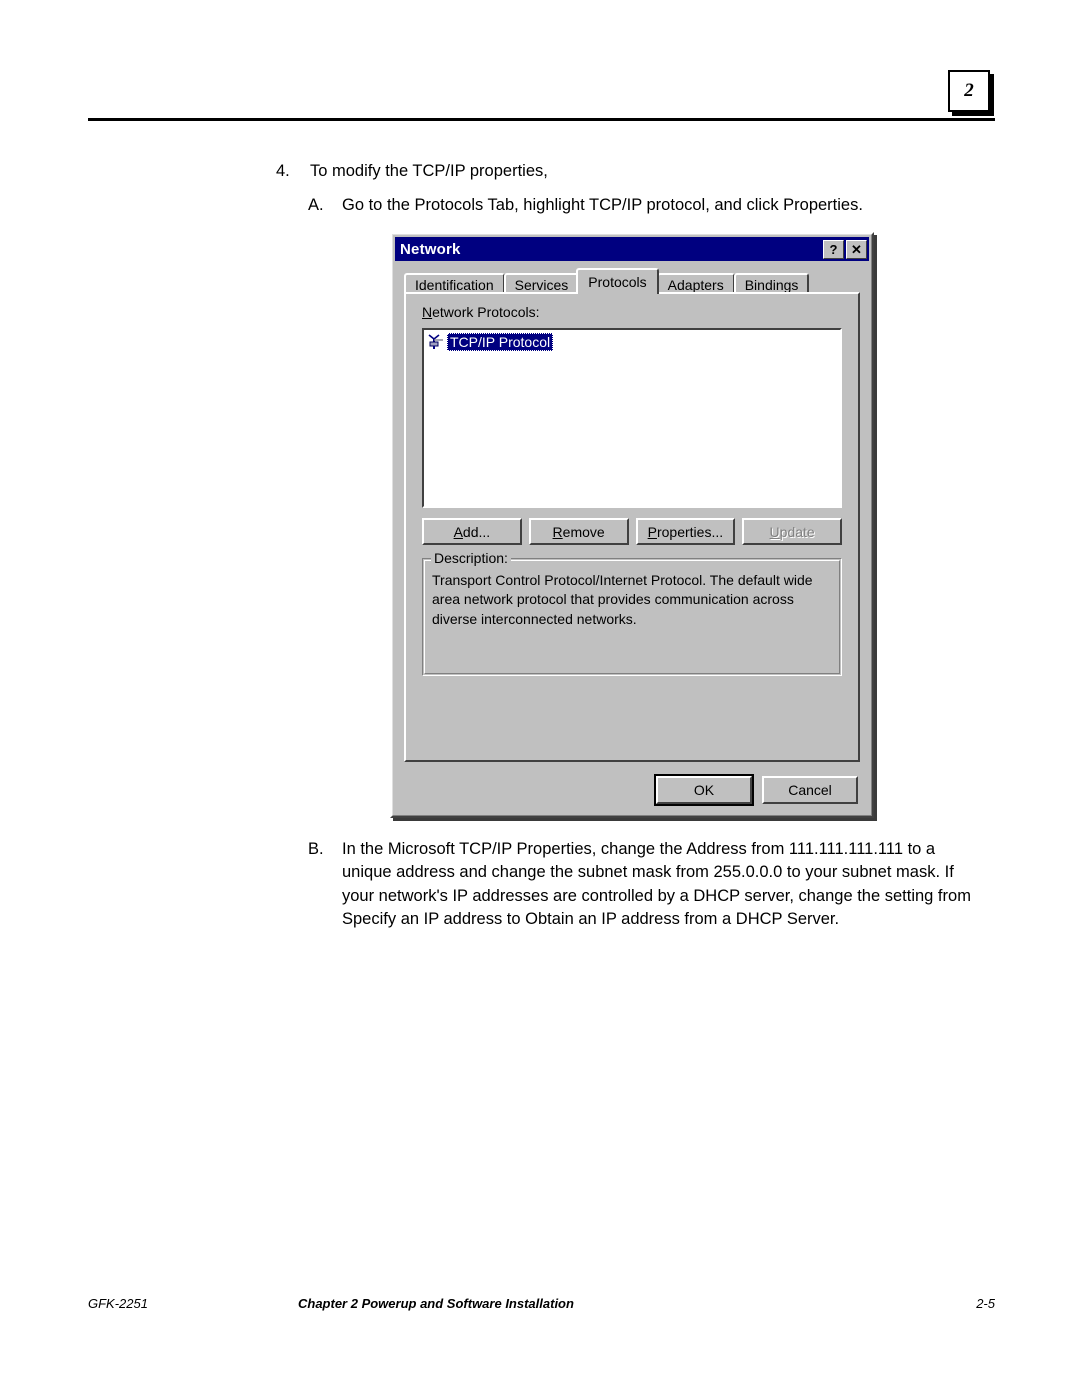 The width and height of the screenshot is (1080, 1397). I want to click on protocol-action-buttons: Add... Remove Properties... Update, so click(632, 531).